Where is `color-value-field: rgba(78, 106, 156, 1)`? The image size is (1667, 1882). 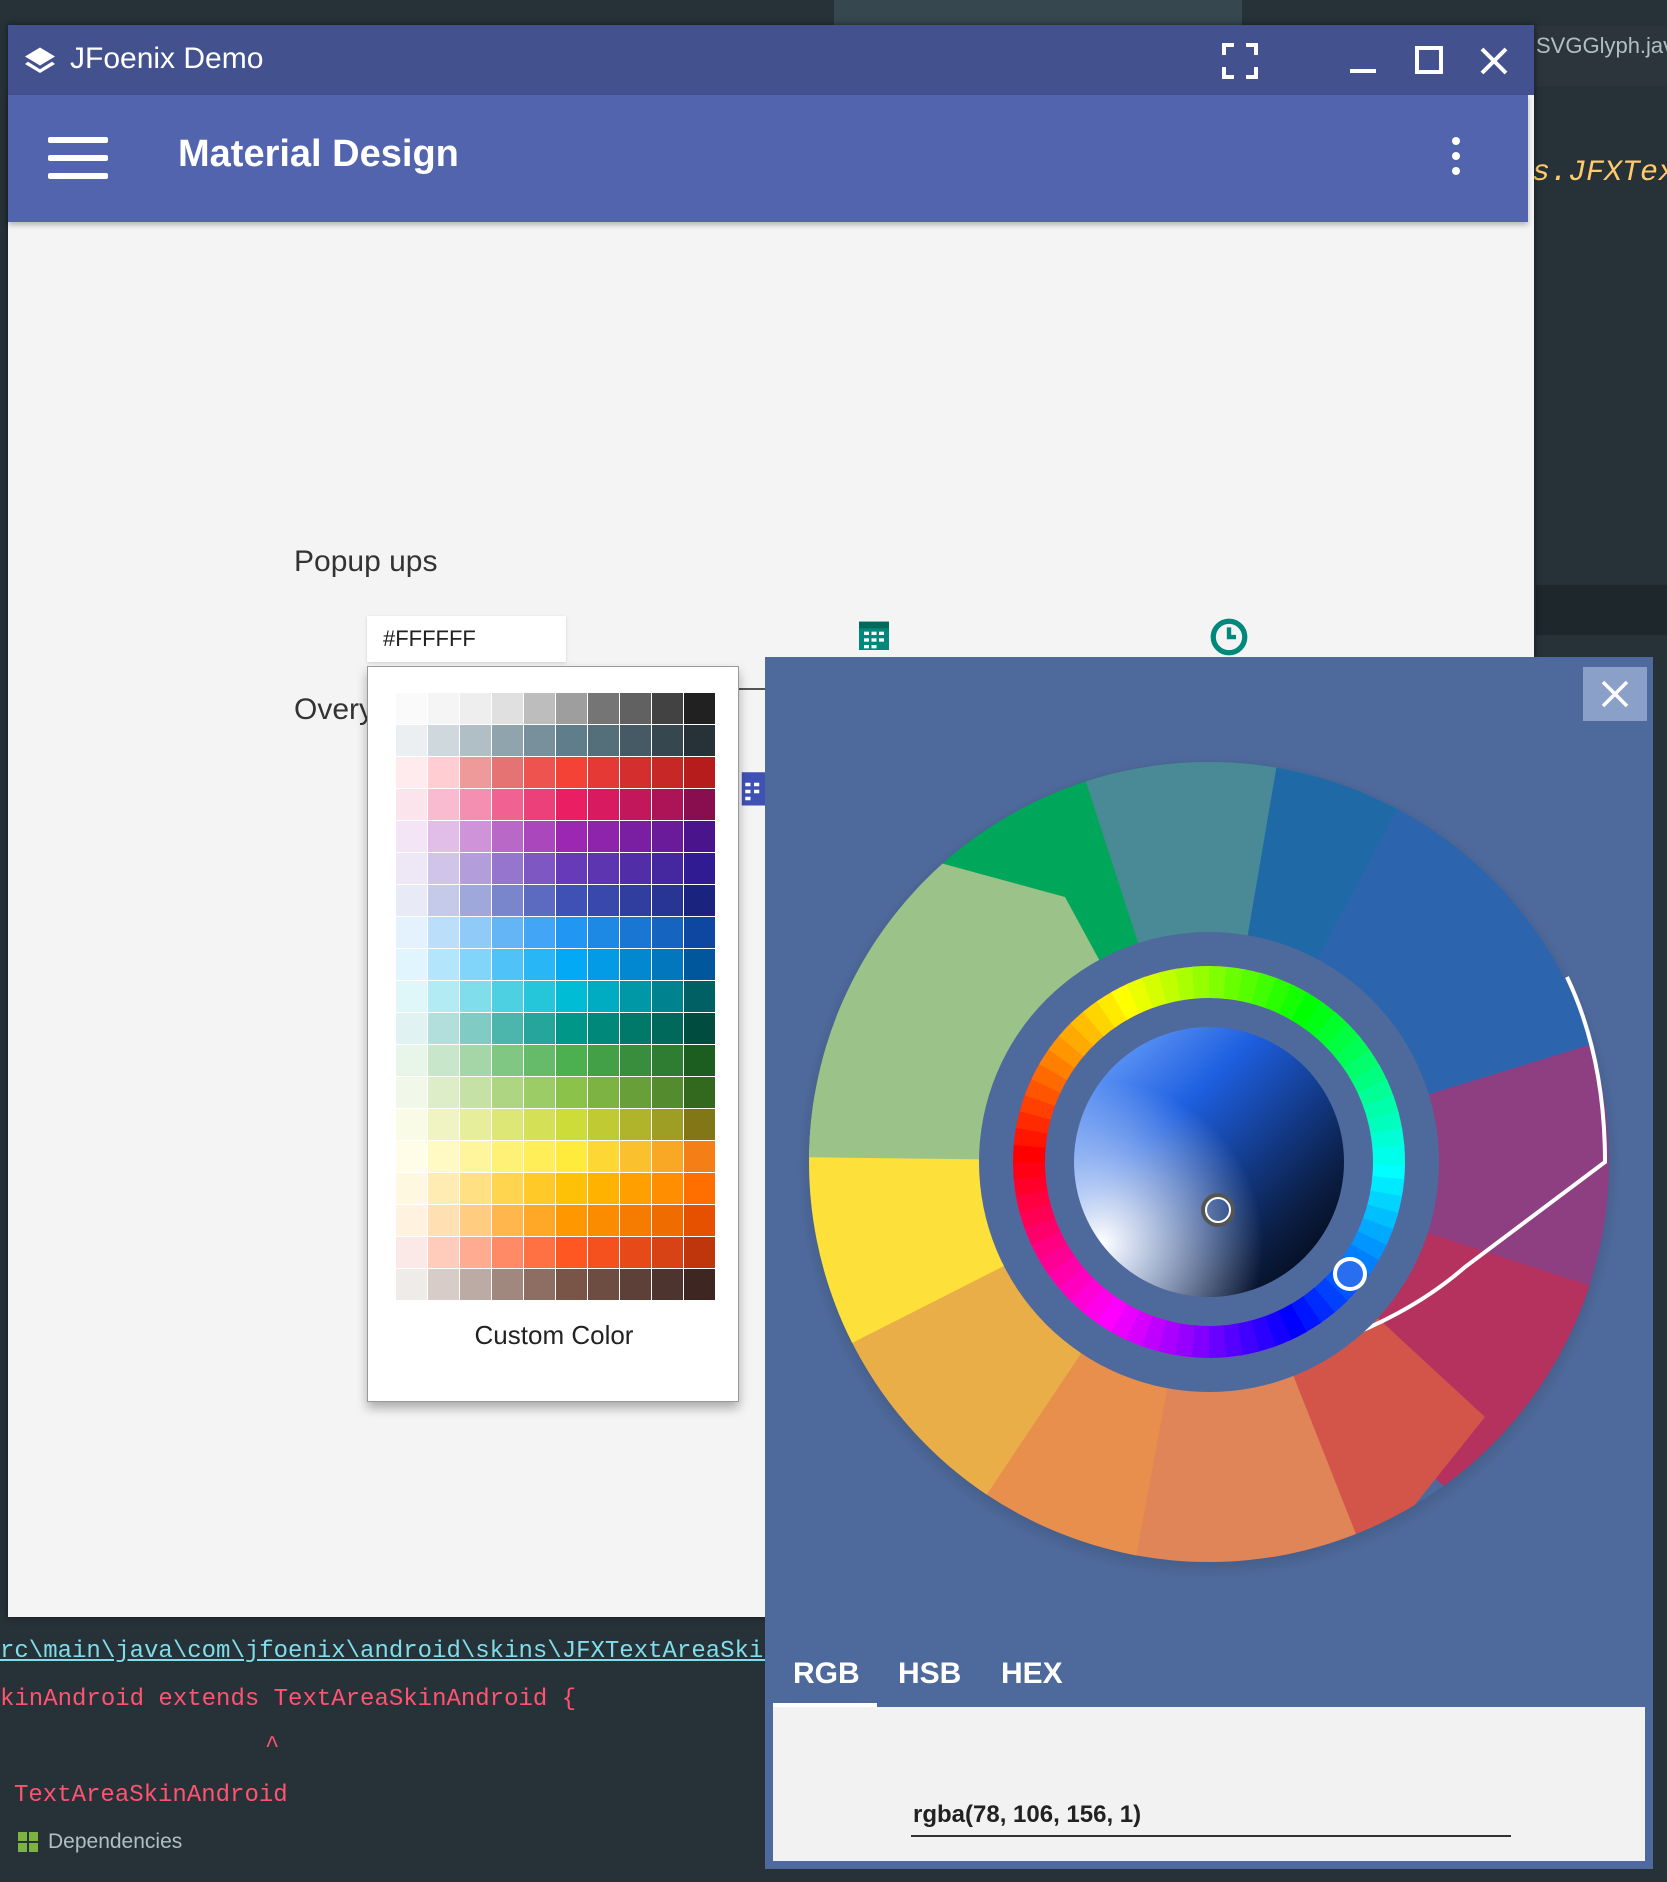
color-value-field: rgba(78, 106, 156, 1) is located at coordinates (1027, 1815).